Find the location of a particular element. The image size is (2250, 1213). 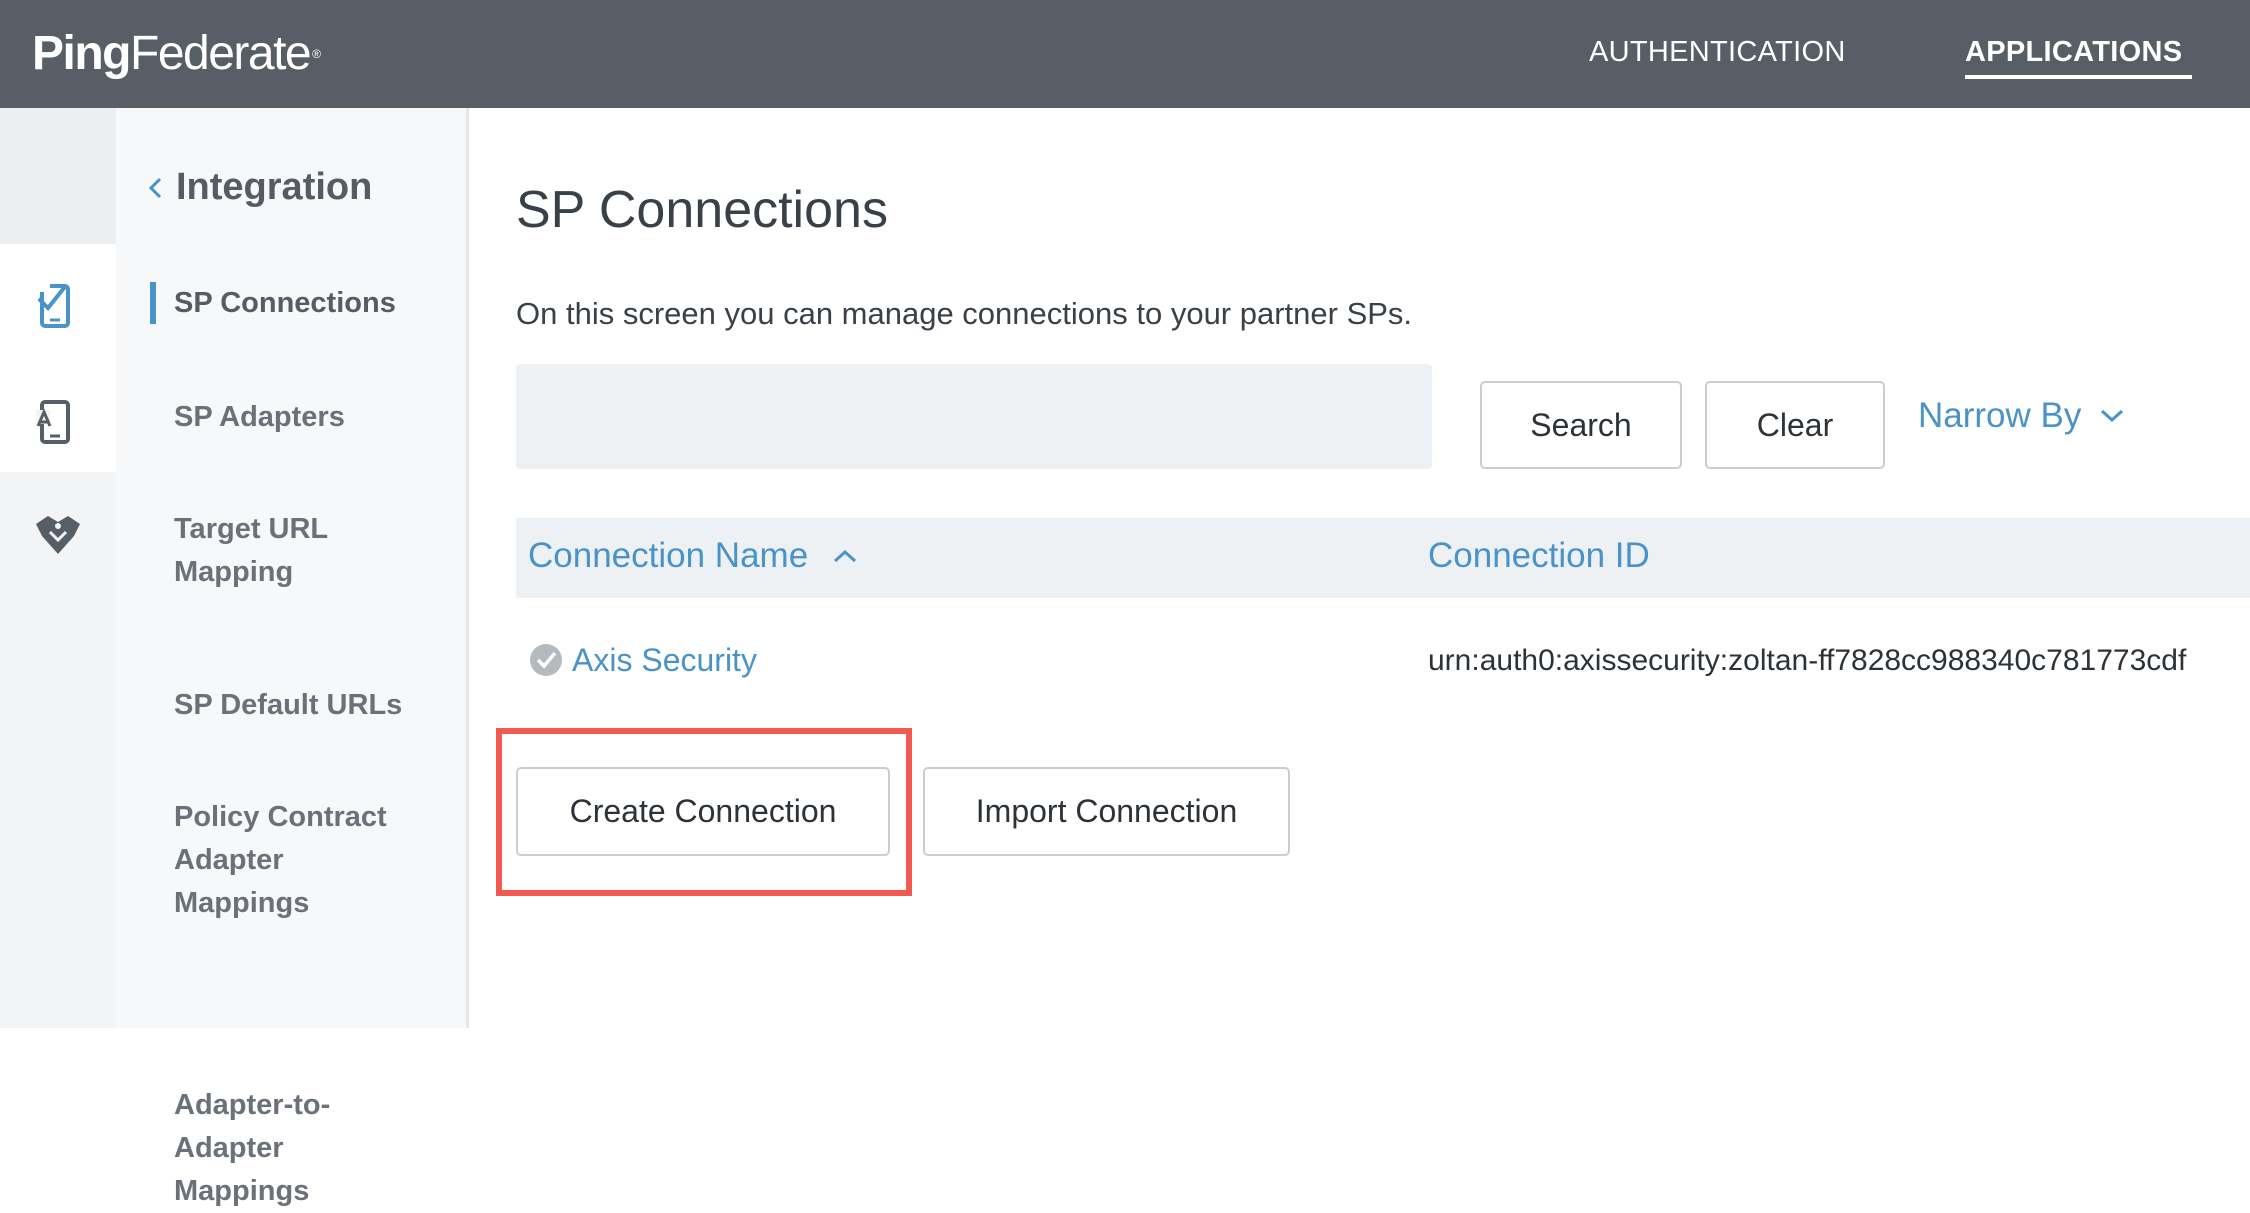

logo-registered-mark: ® is located at coordinates (316, 54).